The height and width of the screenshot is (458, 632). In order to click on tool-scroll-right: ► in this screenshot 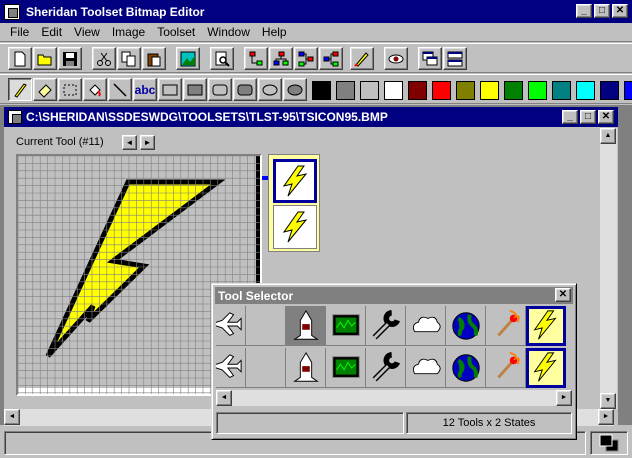, I will do `click(564, 398)`.